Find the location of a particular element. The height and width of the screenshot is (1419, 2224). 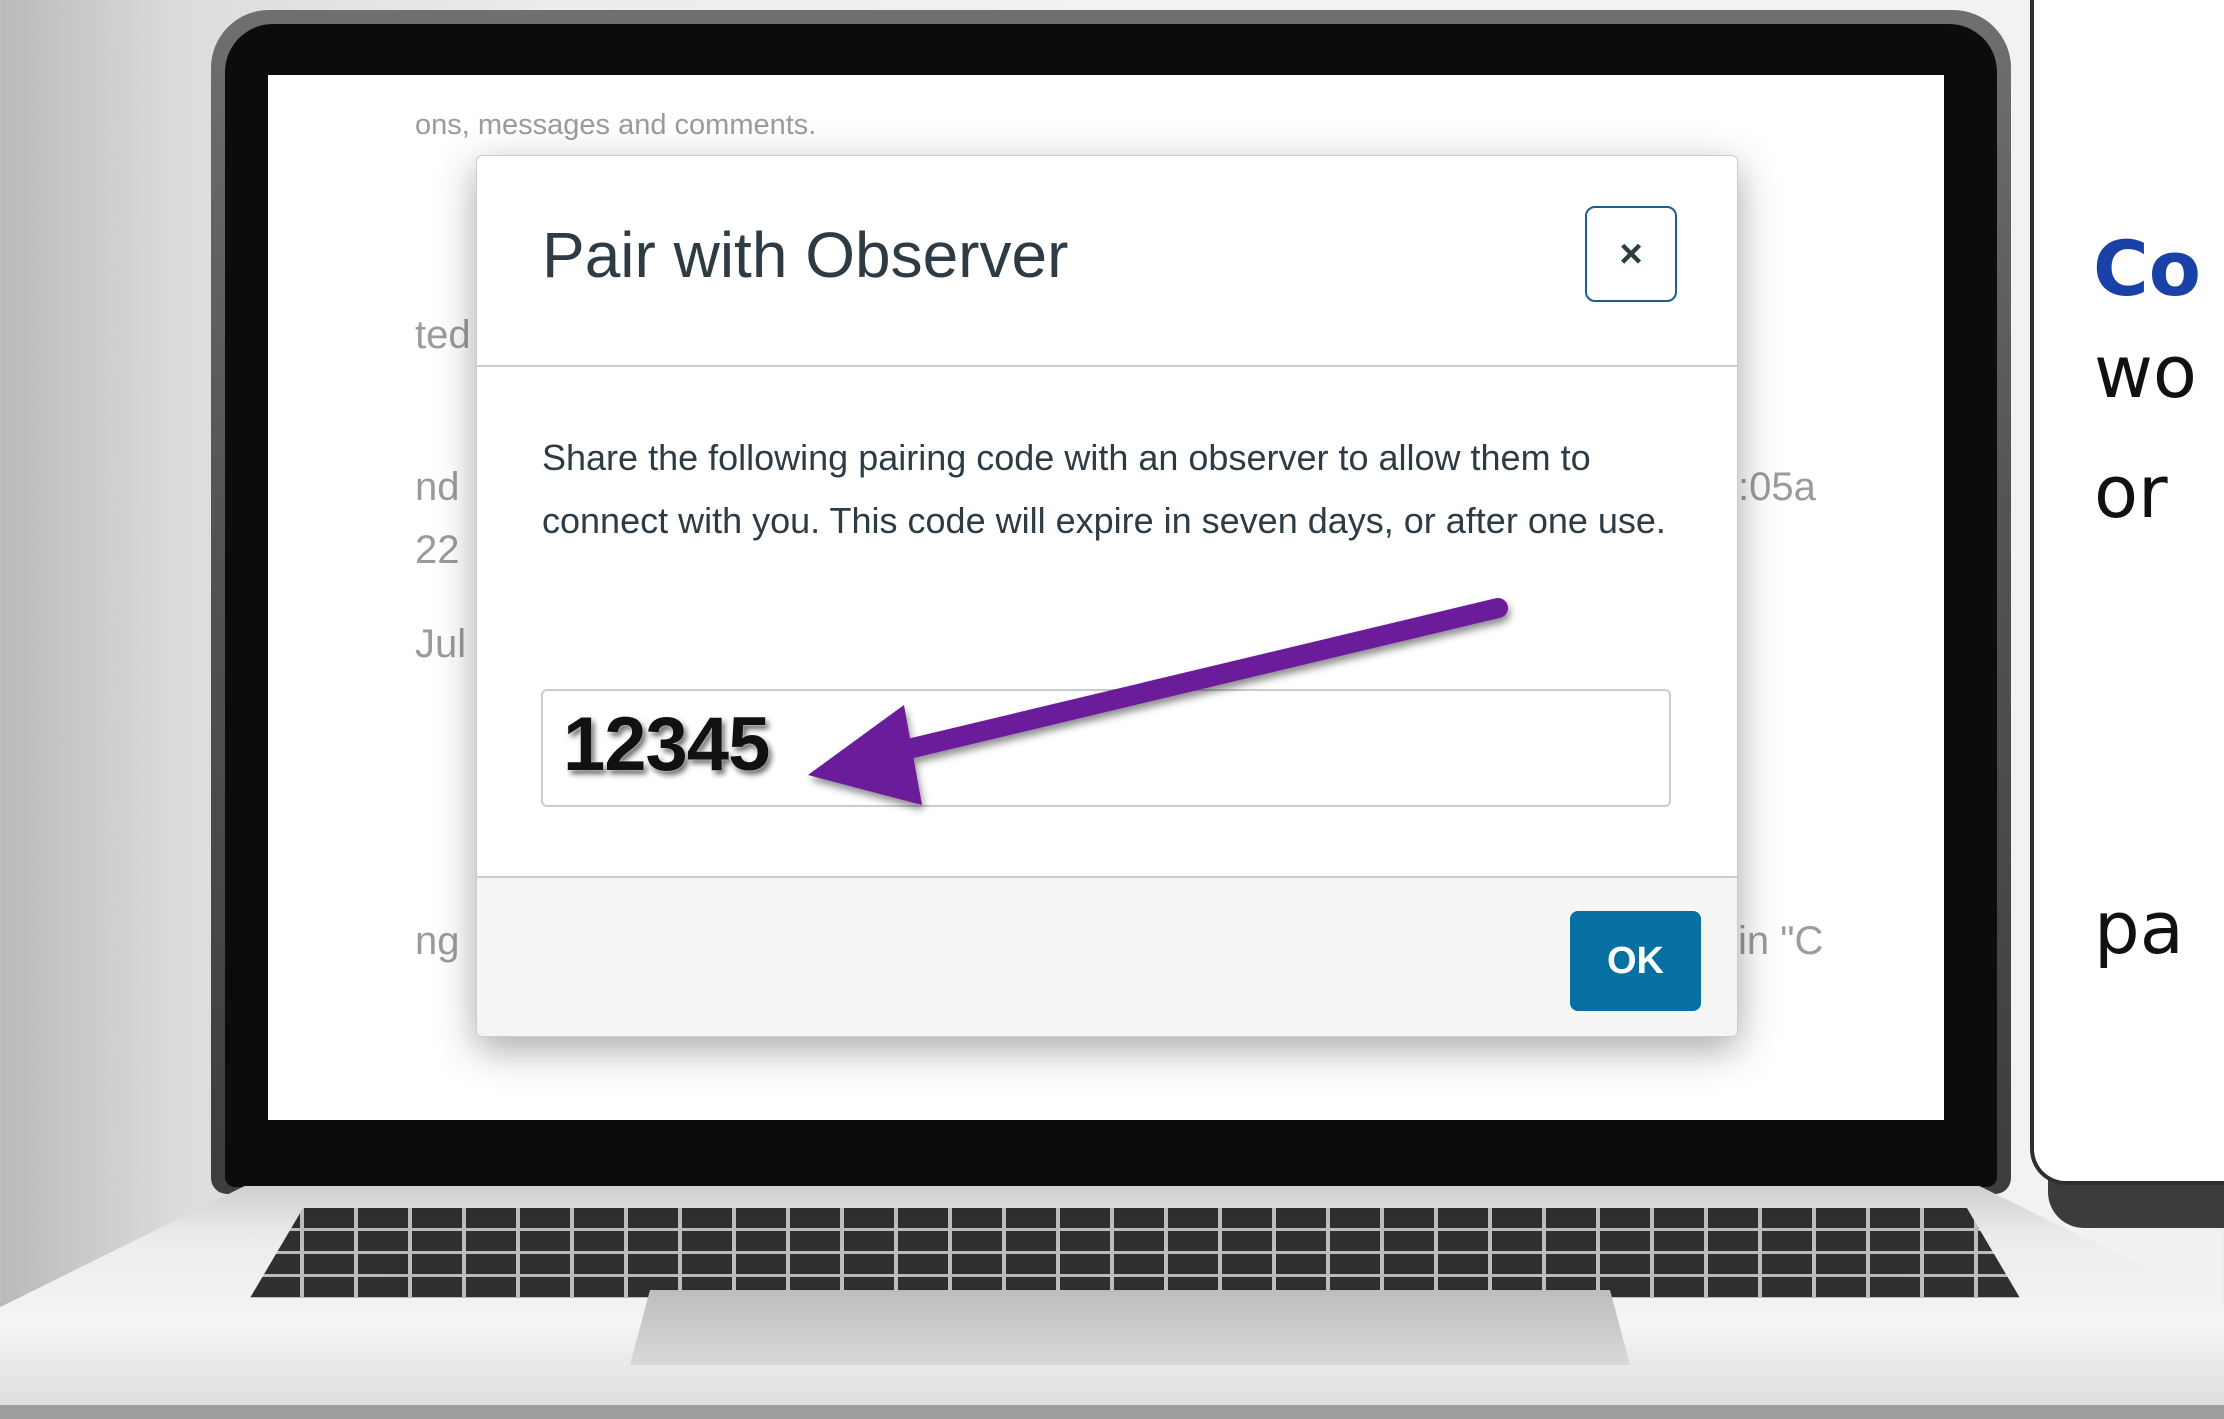

dialog-footer: OK is located at coordinates (1107, 956).